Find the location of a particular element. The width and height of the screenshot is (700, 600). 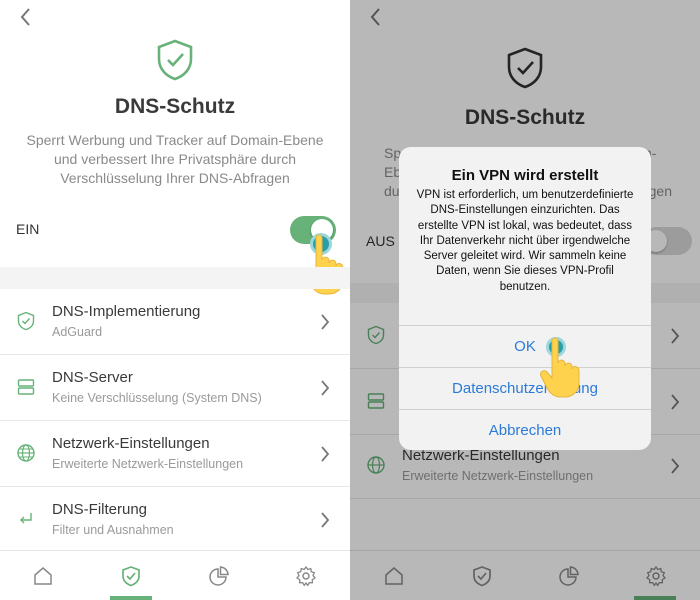

list-item-title: DNS-Implementierung is located at coordinates (126, 311).